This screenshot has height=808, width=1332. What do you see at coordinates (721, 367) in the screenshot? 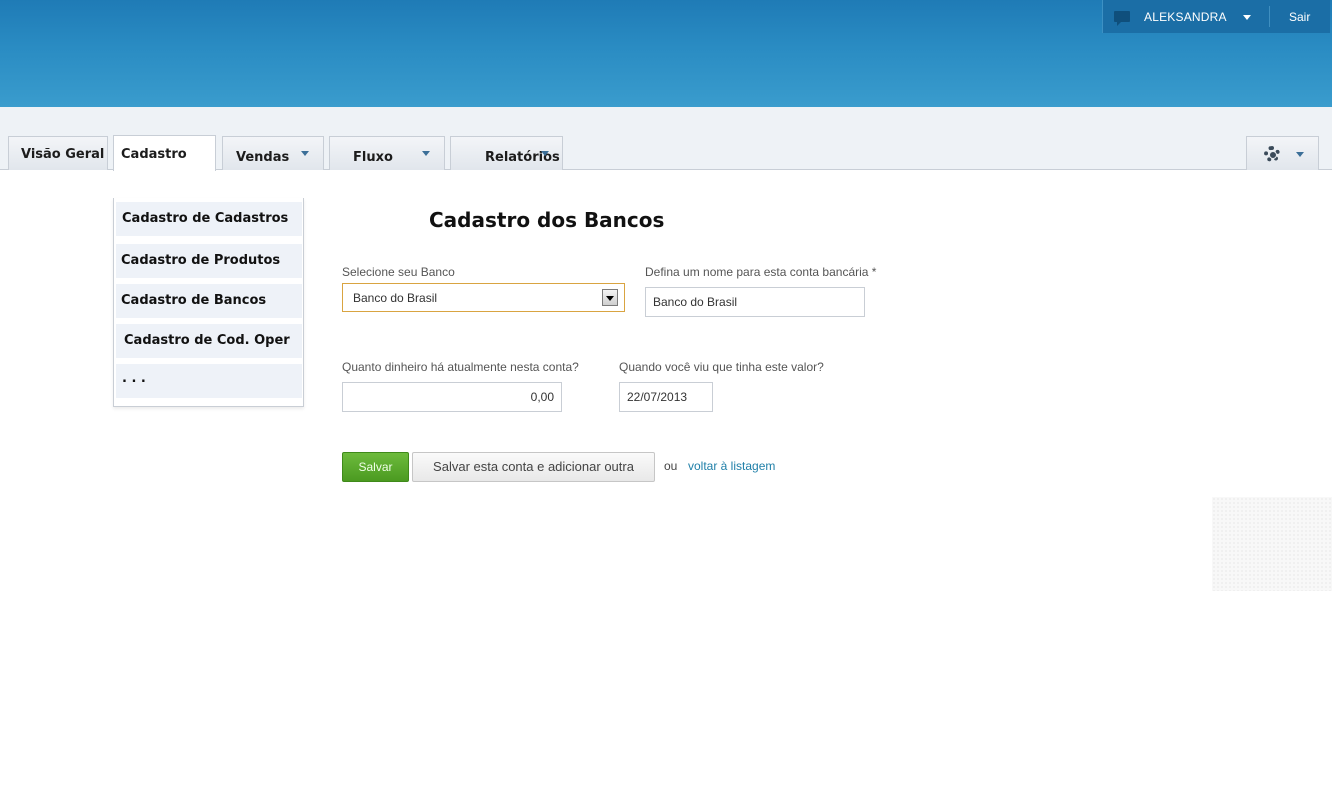
I see `balance-date-label: Quando você viu que tinha este valor?` at bounding box center [721, 367].